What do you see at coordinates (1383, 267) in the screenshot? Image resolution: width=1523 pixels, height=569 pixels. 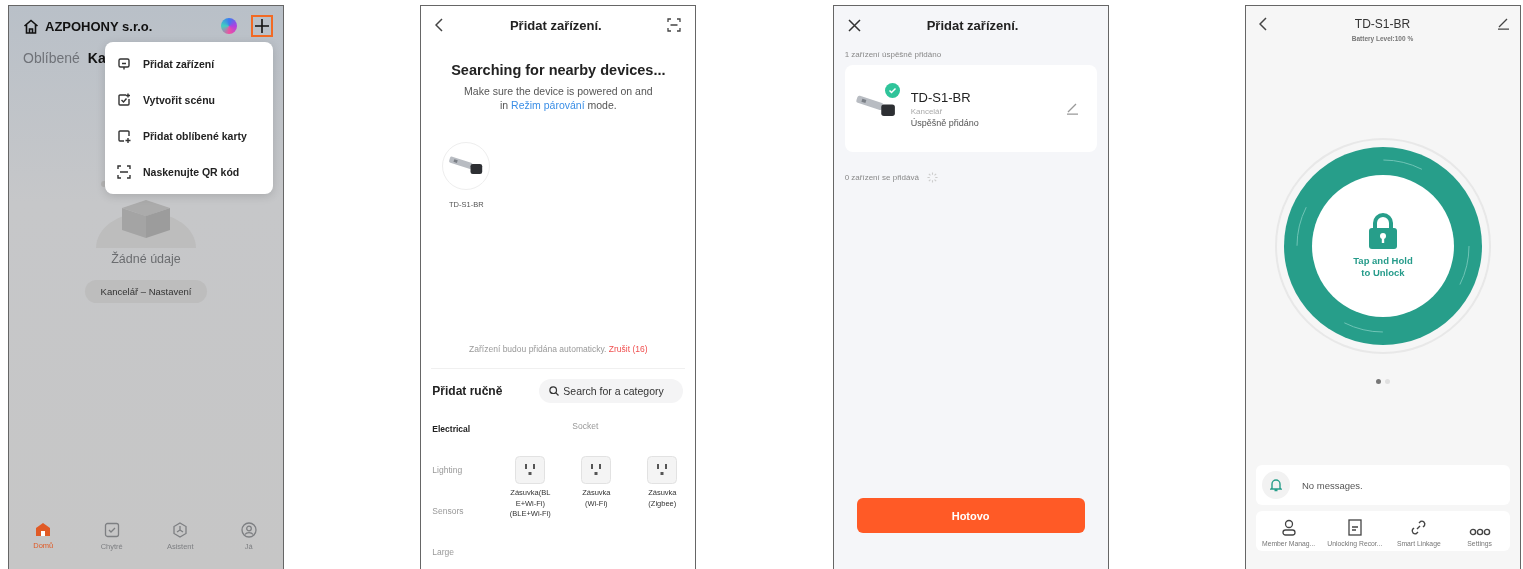 I see `unlock-label: Tap and Hold to Unlock` at bounding box center [1383, 267].